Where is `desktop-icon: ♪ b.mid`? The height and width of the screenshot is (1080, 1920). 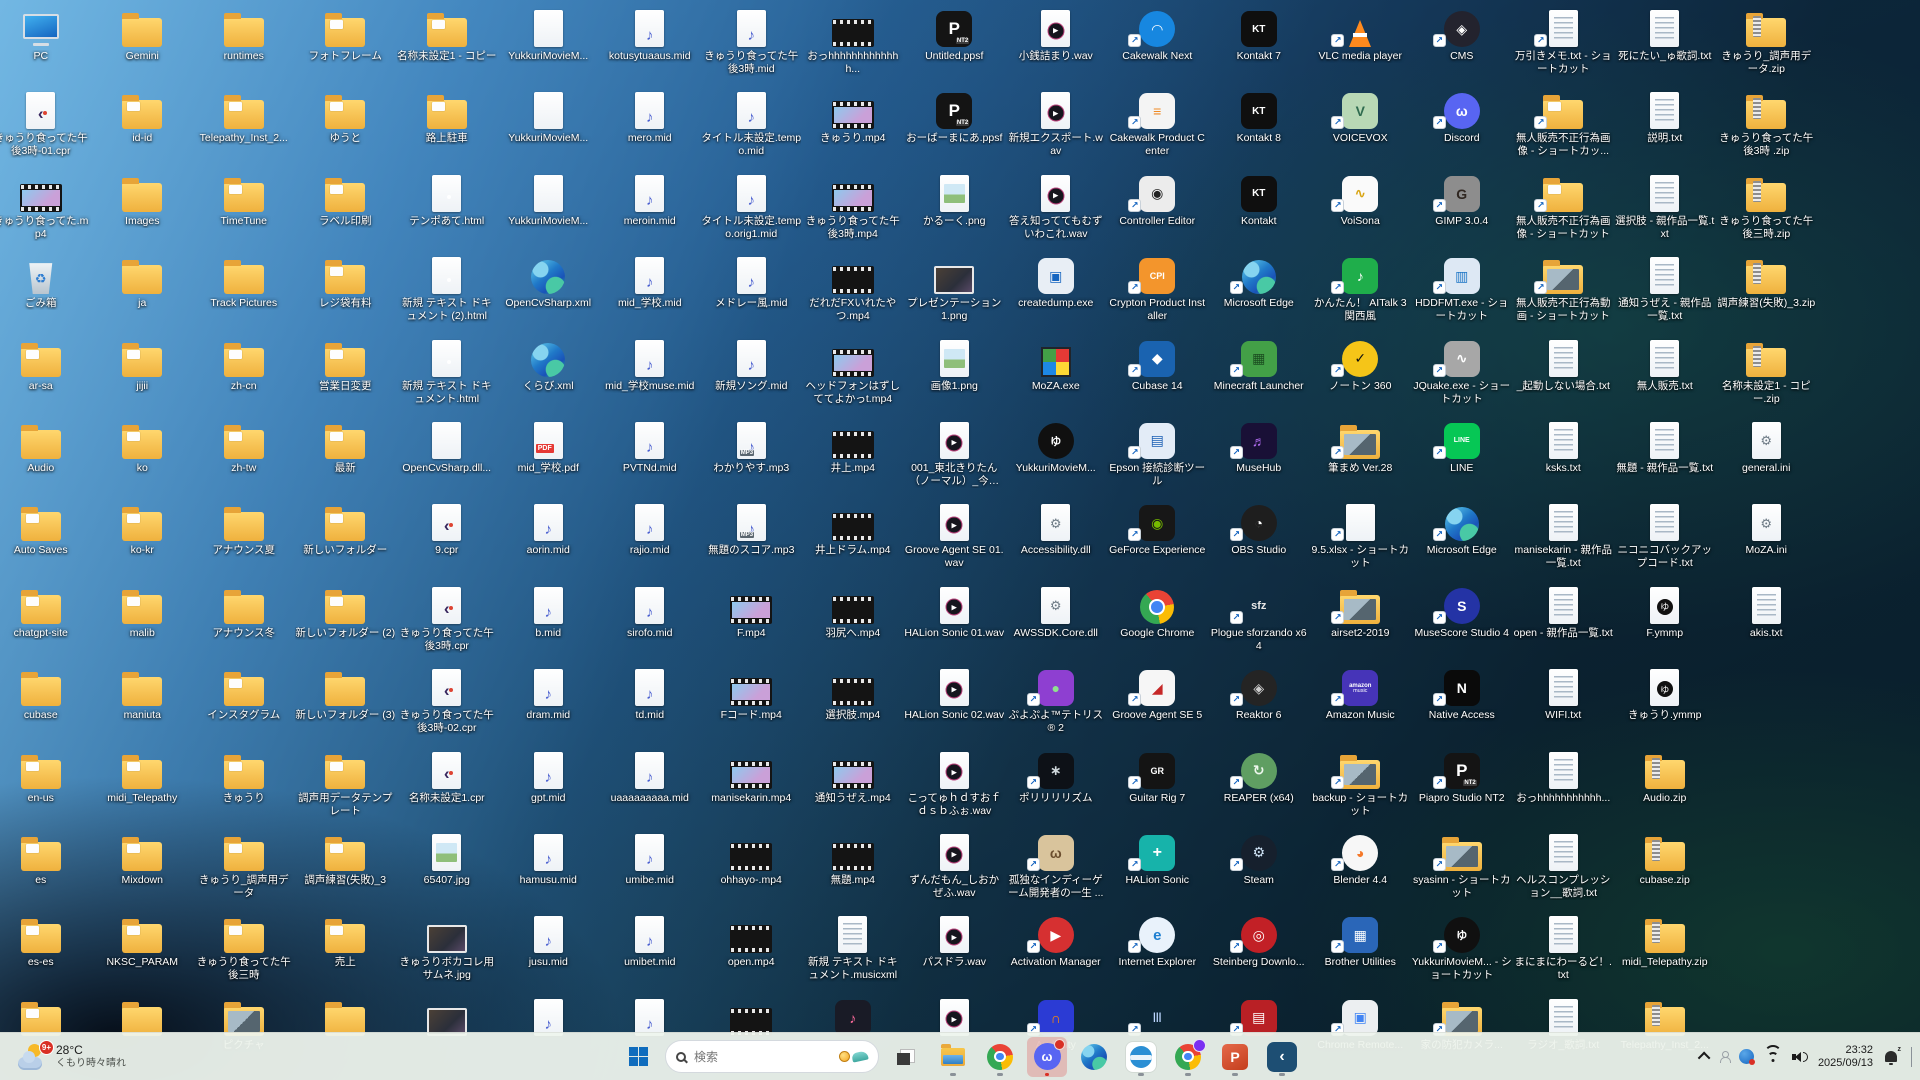
desktop-icon: ♪ b.mid is located at coordinates (549, 624).